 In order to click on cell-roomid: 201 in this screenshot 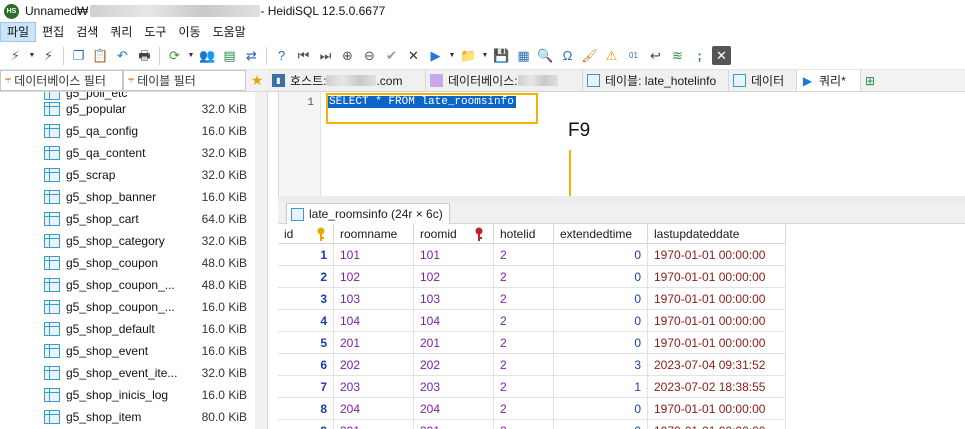, I will do `click(454, 343)`.